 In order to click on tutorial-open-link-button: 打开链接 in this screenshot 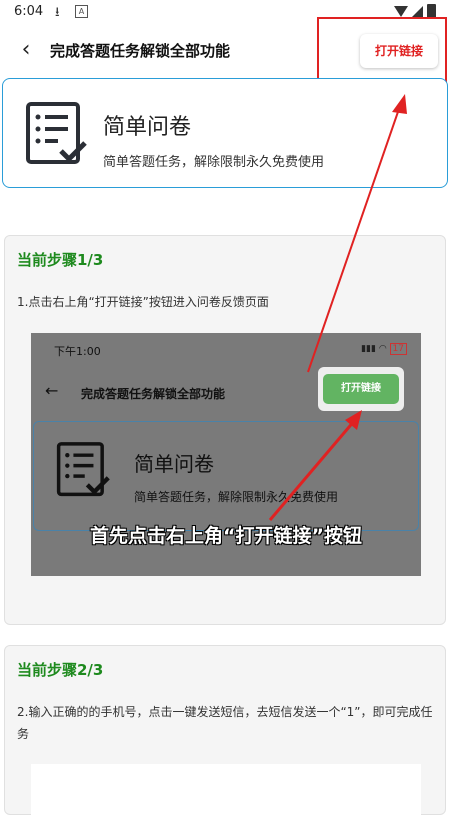, I will do `click(361, 389)`.